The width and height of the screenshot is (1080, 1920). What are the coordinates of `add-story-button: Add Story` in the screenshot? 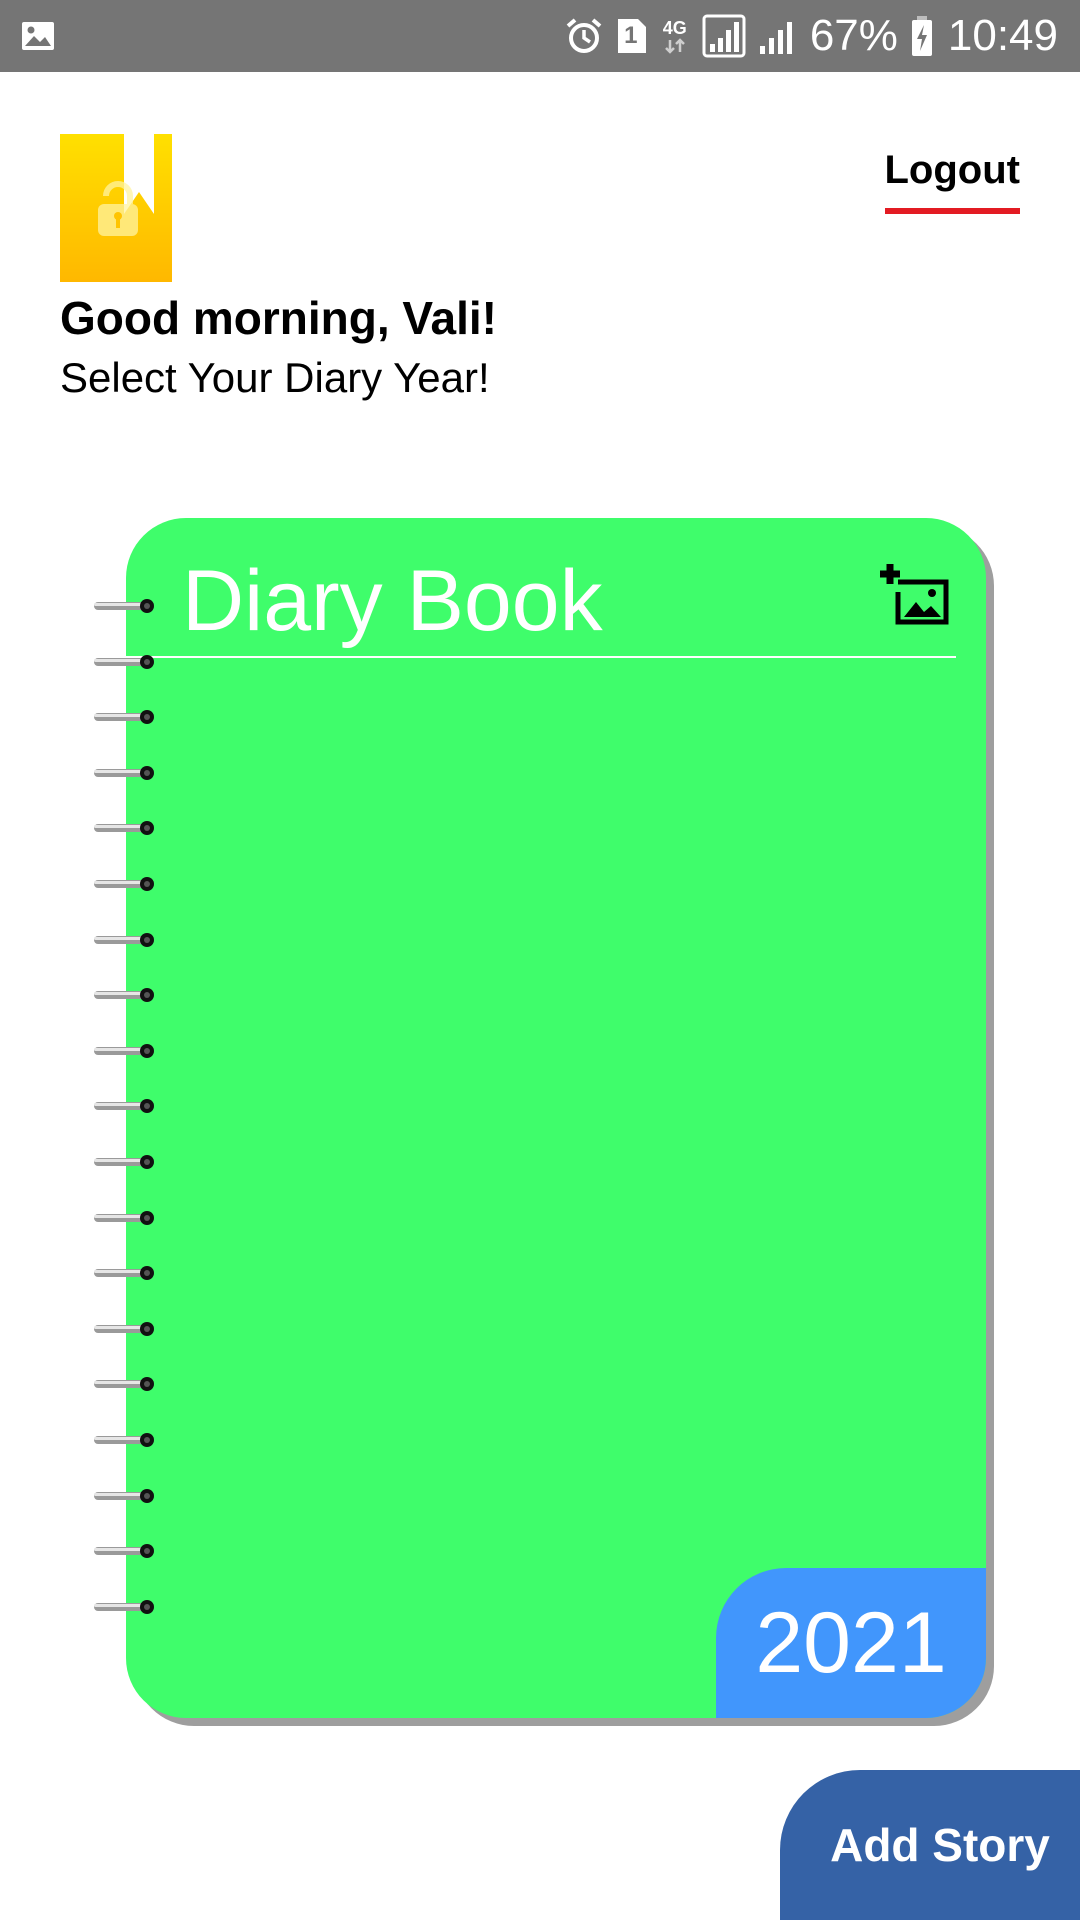 It's located at (930, 1845).